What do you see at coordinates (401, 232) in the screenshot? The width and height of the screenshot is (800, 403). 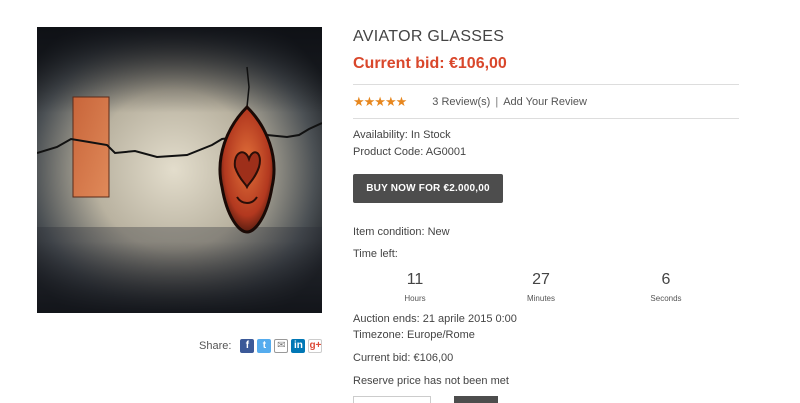 I see `item-condition: Item condition: New` at bounding box center [401, 232].